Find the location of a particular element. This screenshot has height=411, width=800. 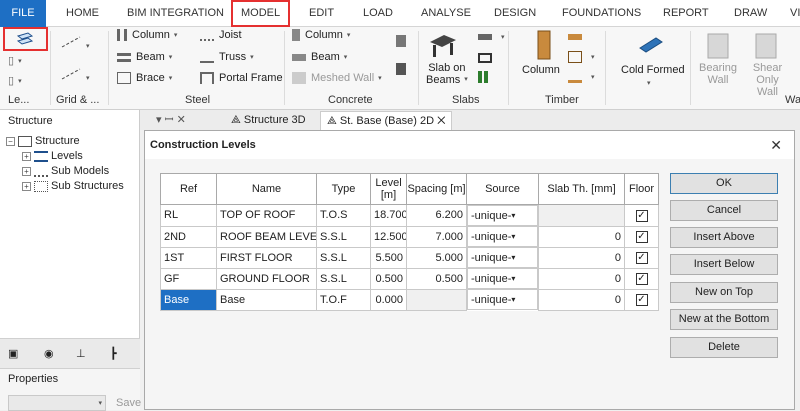

slab-on-beams-button: Slab on Beams ▾ is located at coordinates (447, 74).